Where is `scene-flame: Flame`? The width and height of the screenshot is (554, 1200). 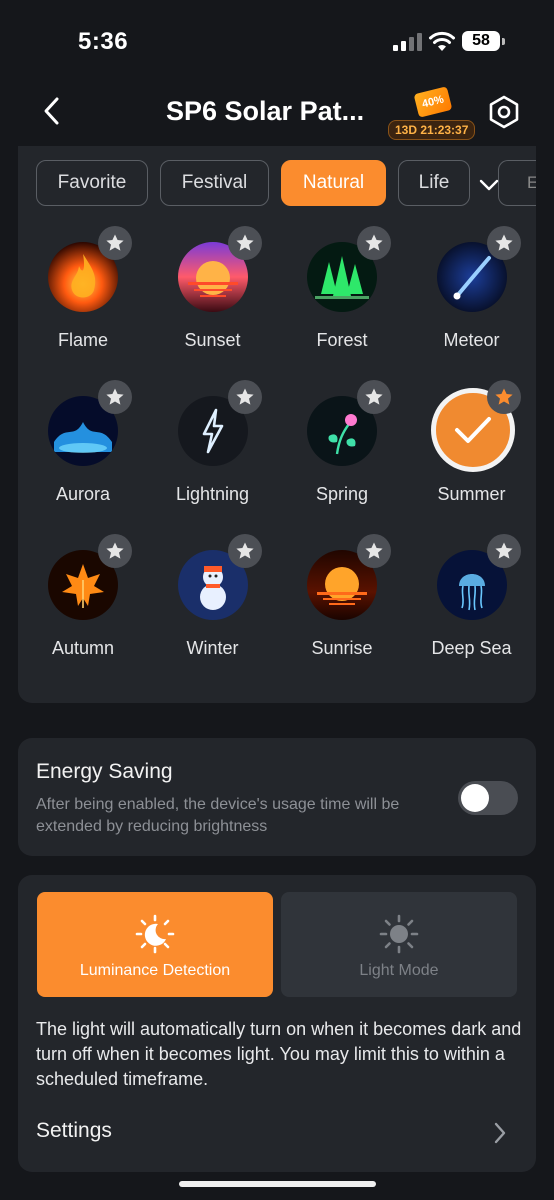 scene-flame: Flame is located at coordinates (83, 299).